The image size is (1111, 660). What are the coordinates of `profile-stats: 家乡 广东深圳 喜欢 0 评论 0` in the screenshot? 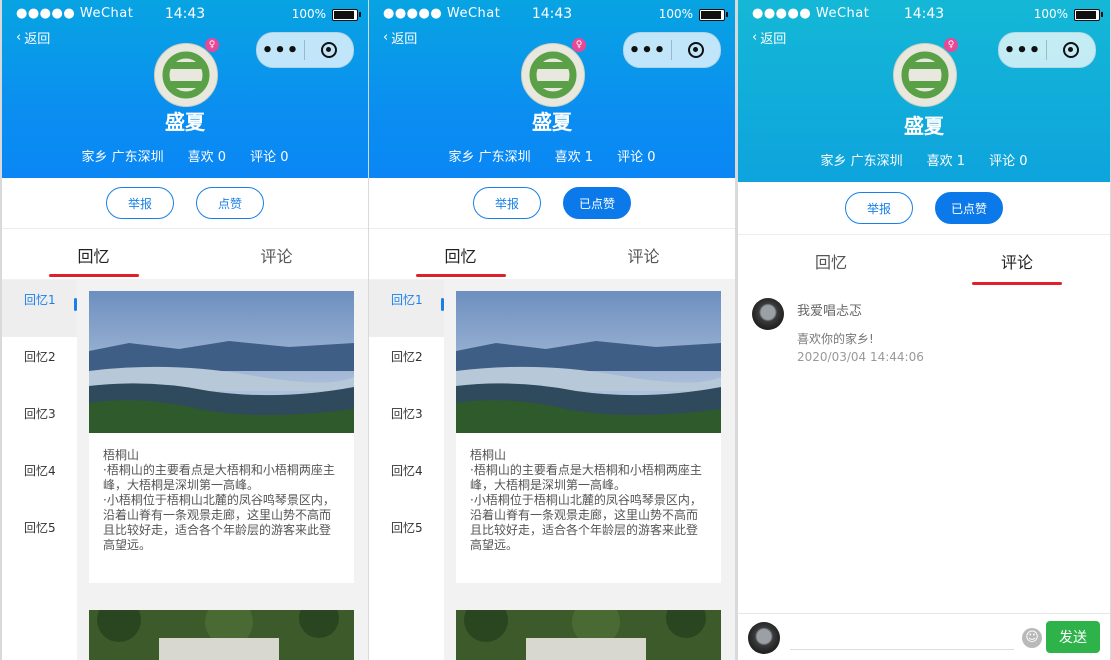 It's located at (185, 155).